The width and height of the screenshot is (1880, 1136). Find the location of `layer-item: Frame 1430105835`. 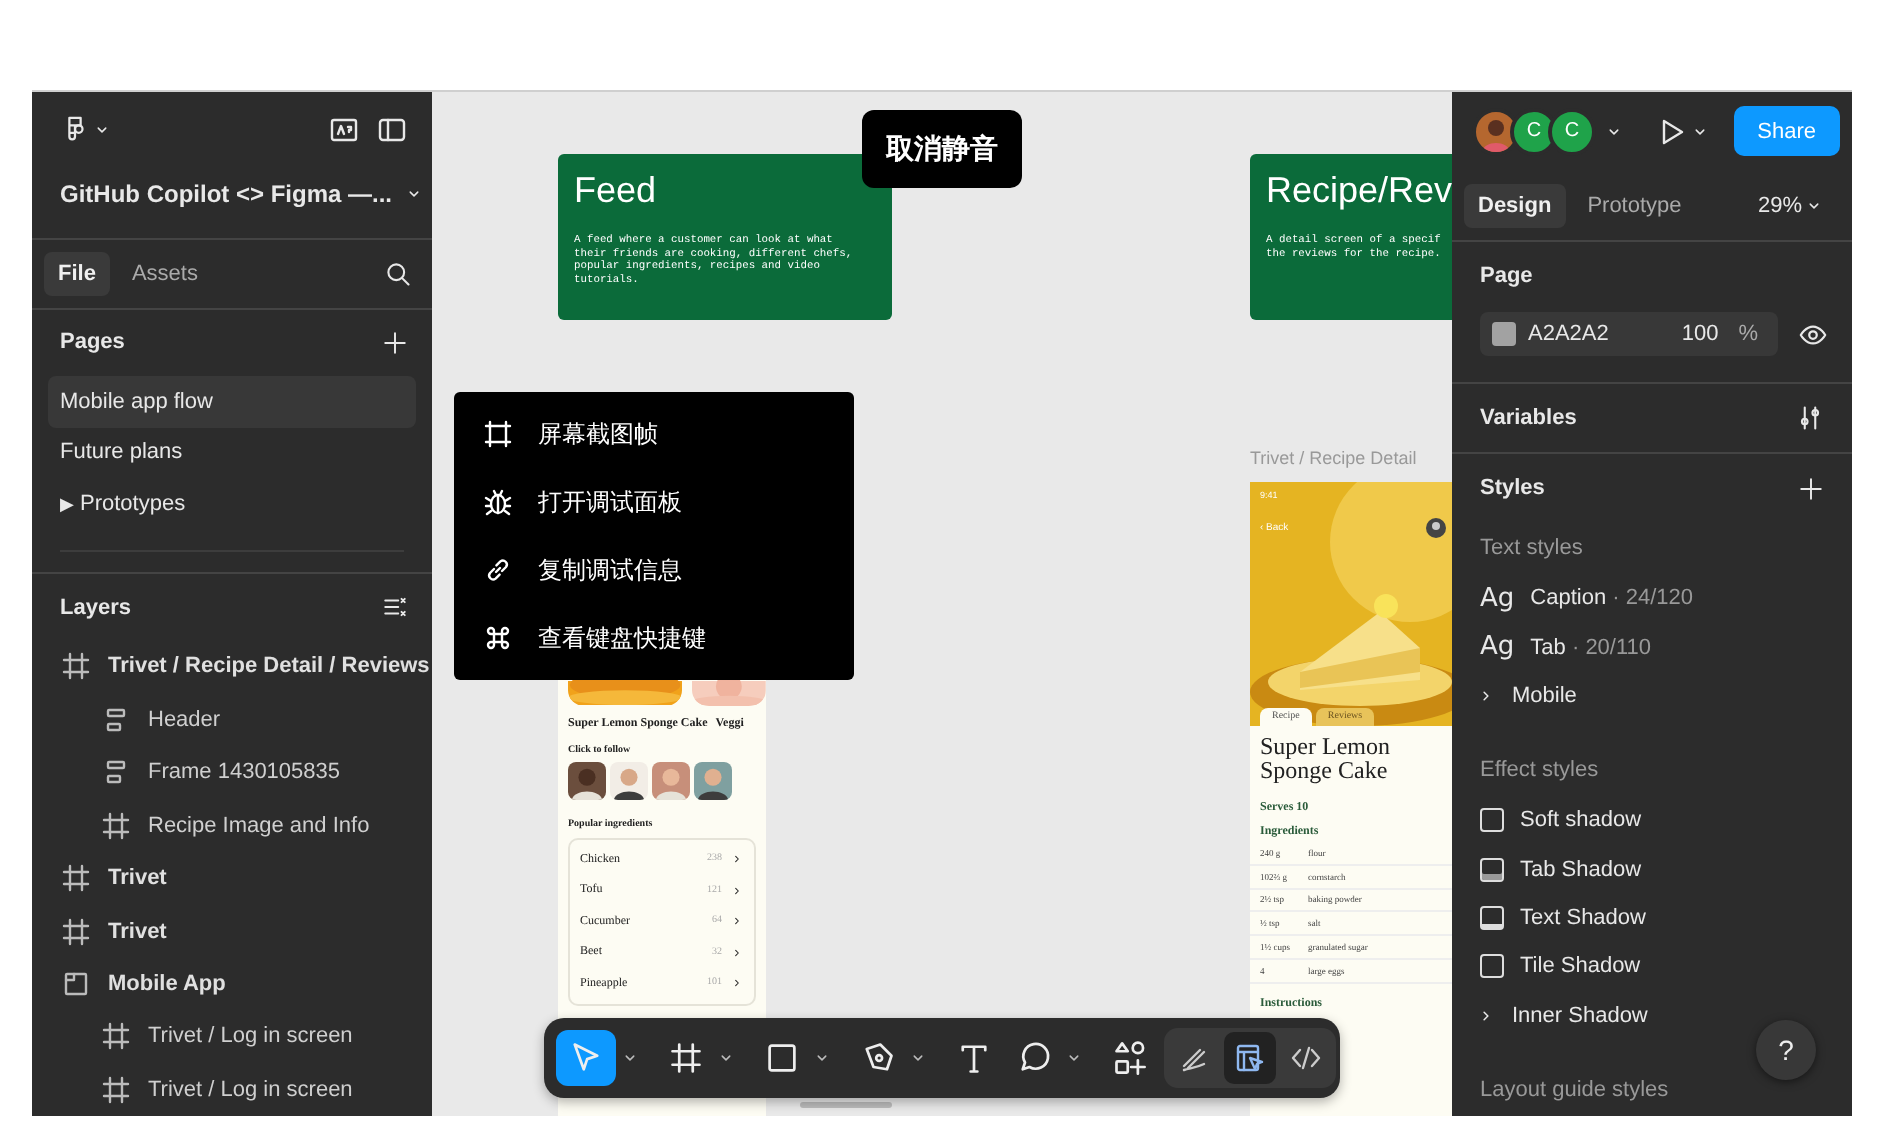

layer-item: Frame 1430105835 is located at coordinates (232, 772).